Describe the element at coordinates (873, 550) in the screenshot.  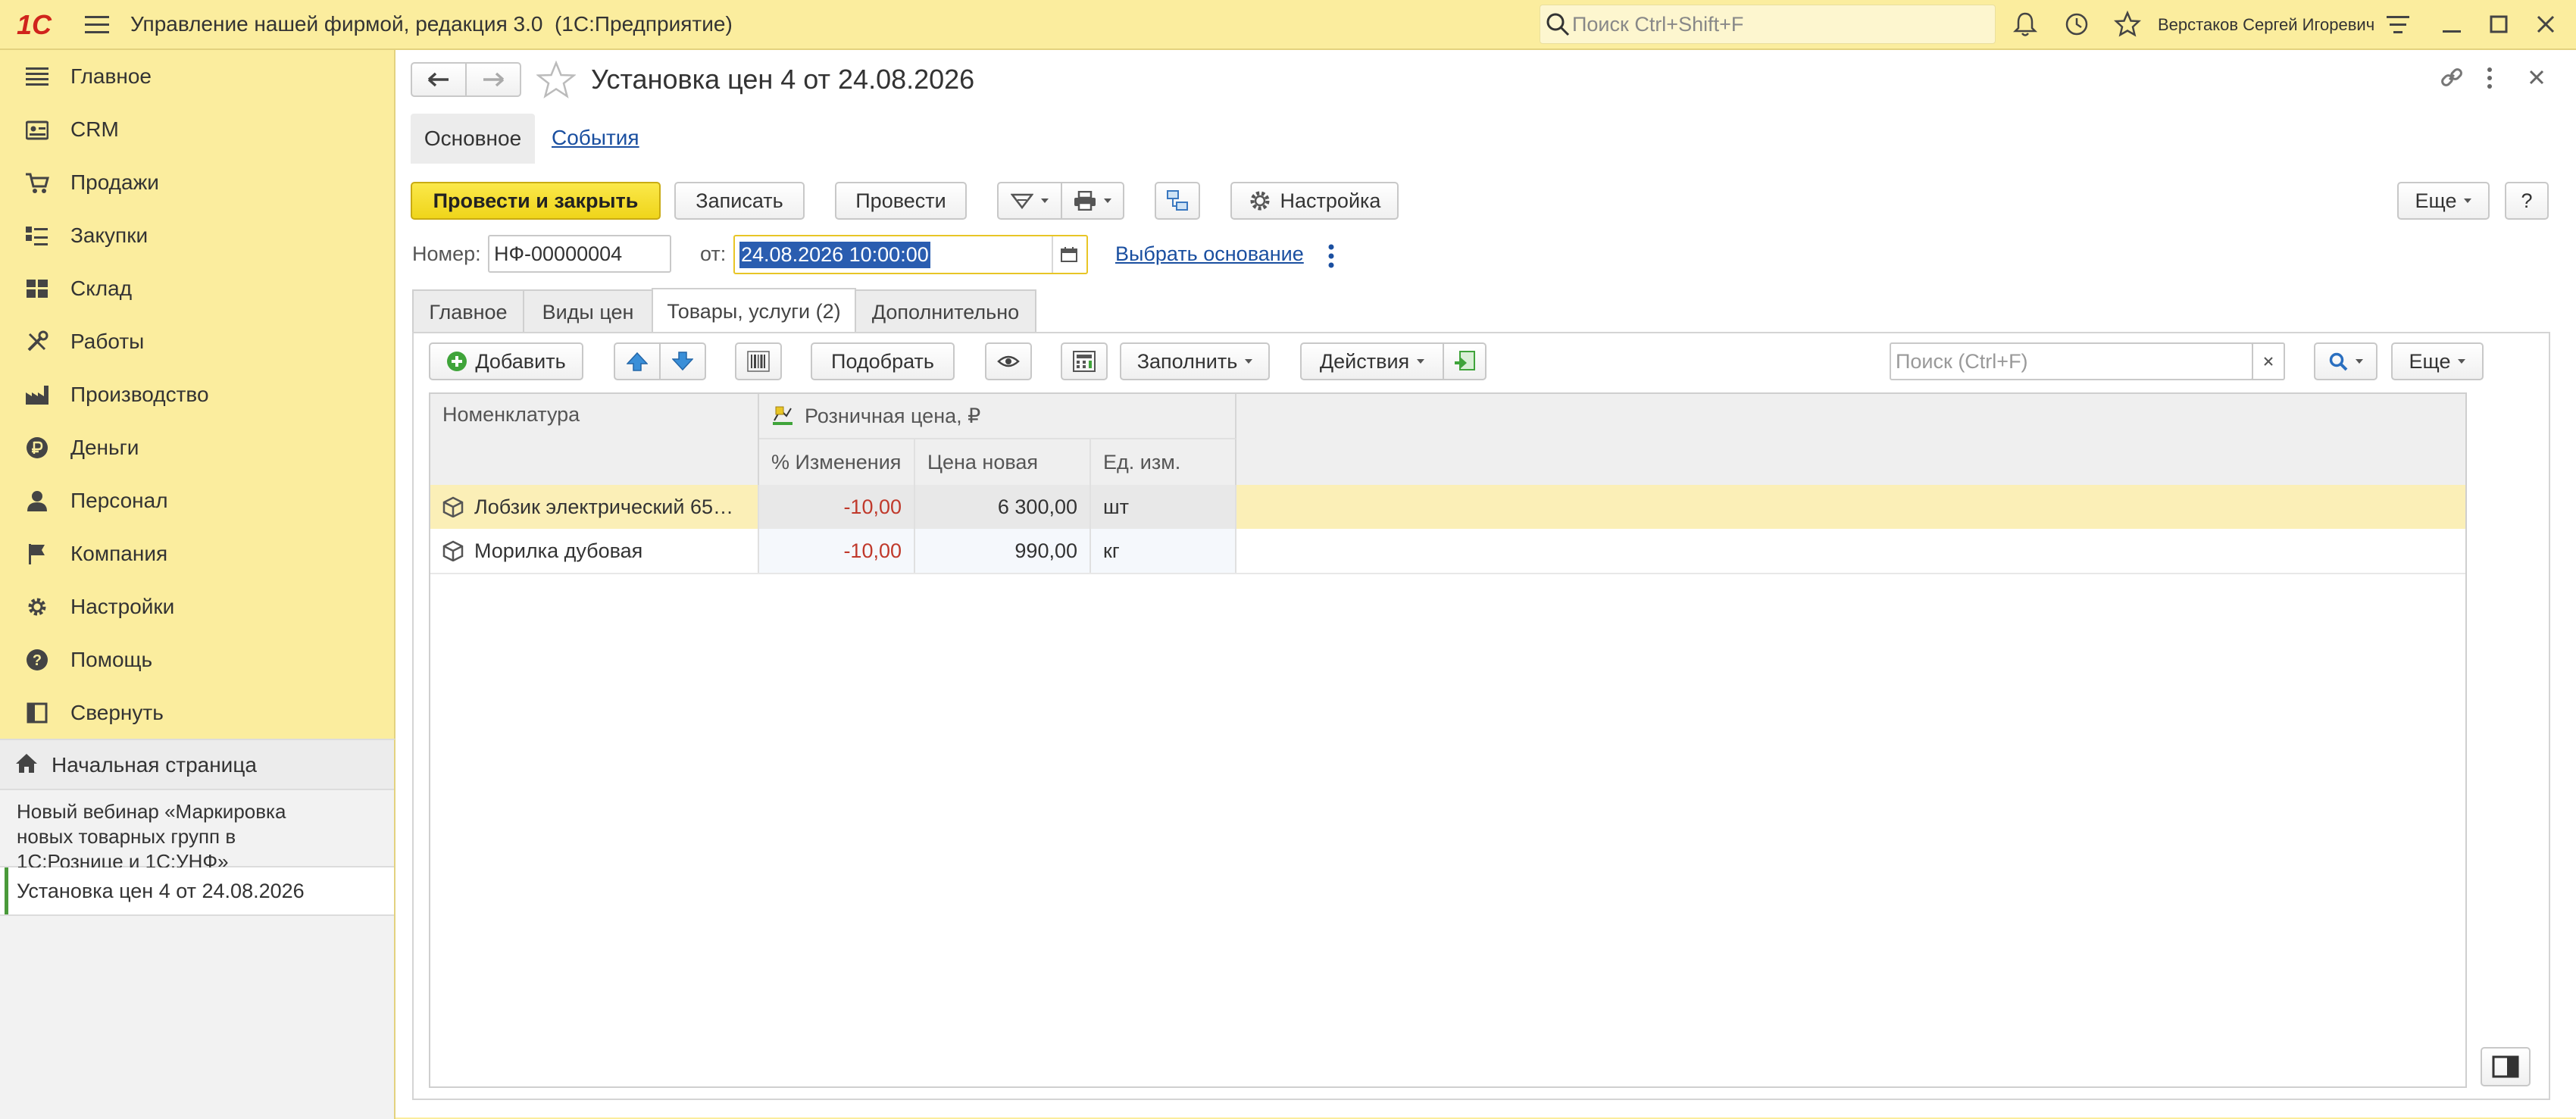
I see `row-change-value: -10,00` at that location.